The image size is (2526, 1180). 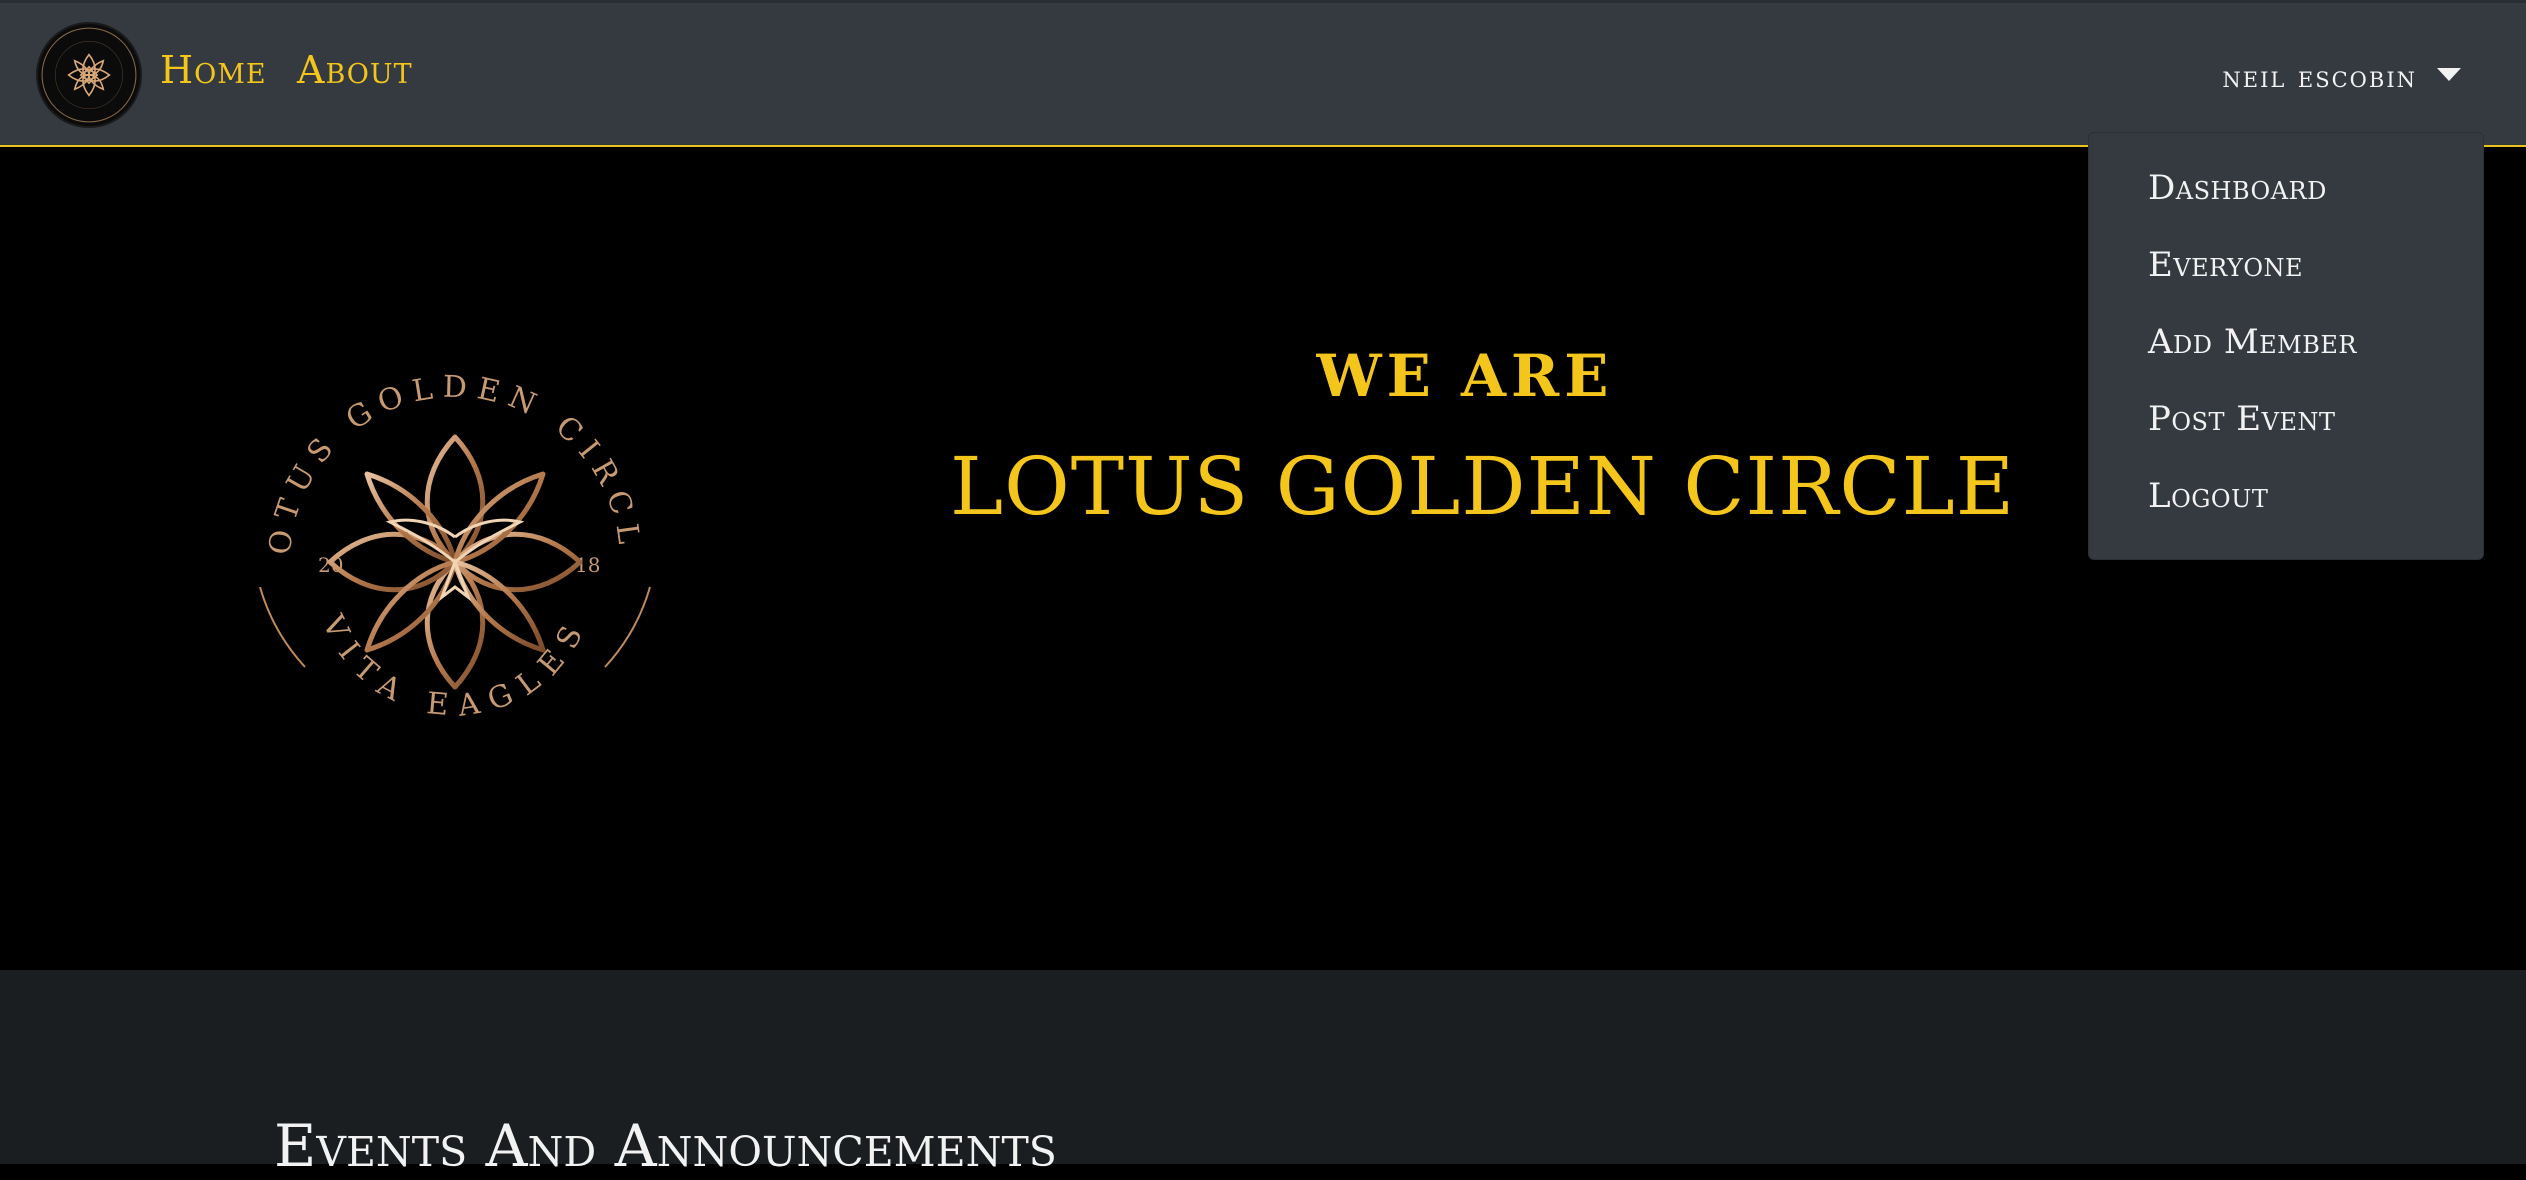 What do you see at coordinates (1465, 376) in the screenshot?
I see `hero-kicker: WE ARE` at bounding box center [1465, 376].